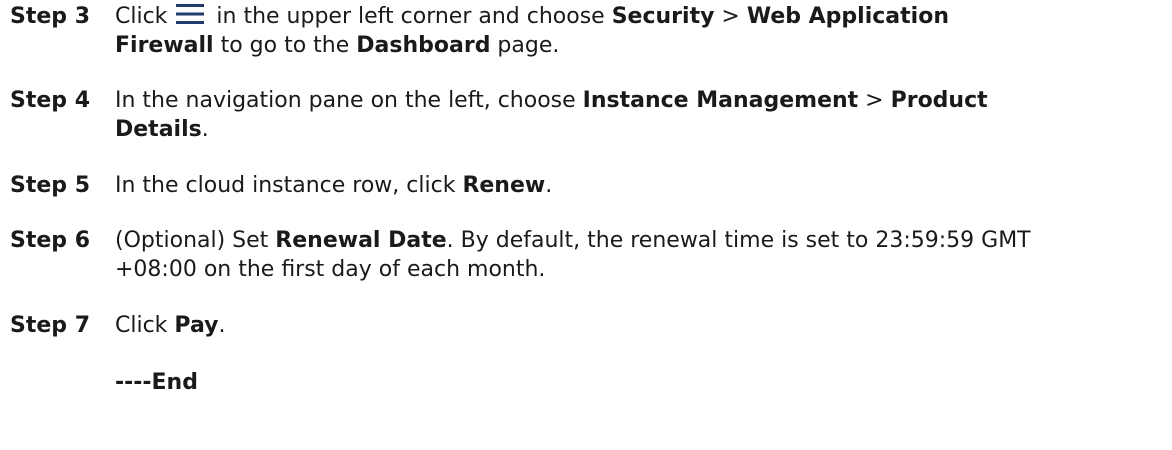  I want to click on end-marker: ----End, so click(156, 382).